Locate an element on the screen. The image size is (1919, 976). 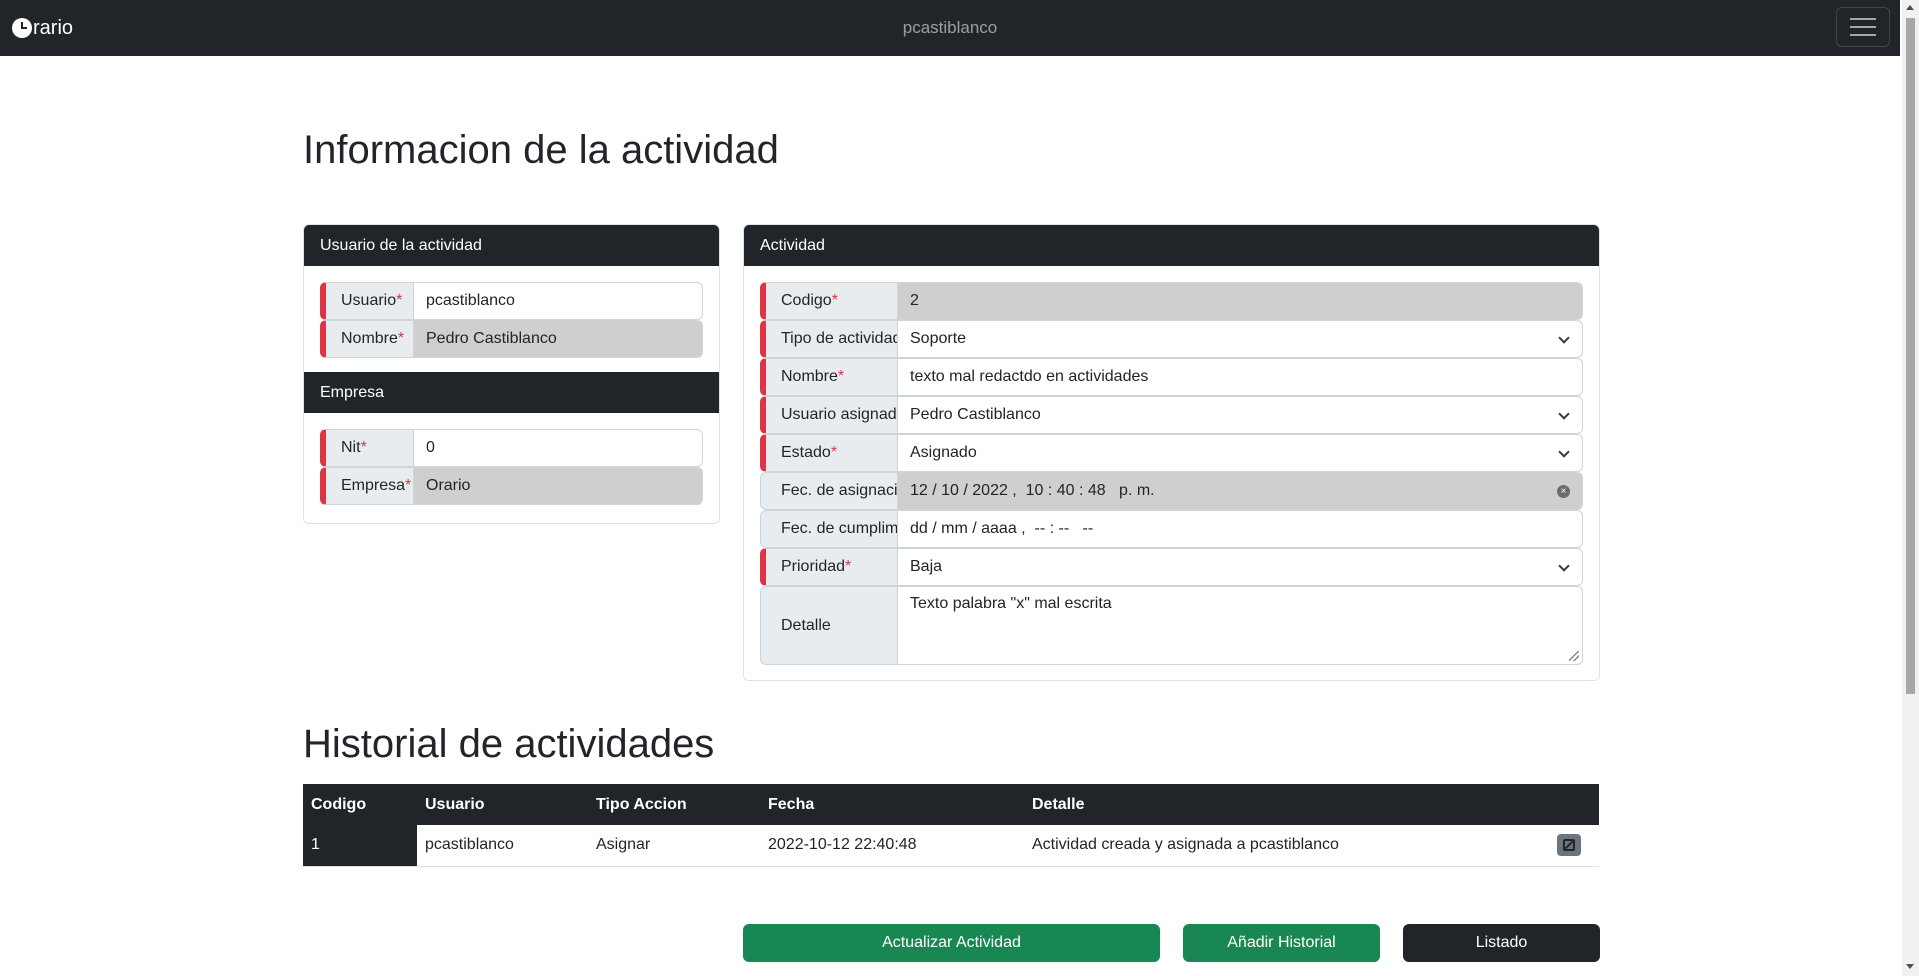
company-card-header: Empresa is located at coordinates (511, 392).